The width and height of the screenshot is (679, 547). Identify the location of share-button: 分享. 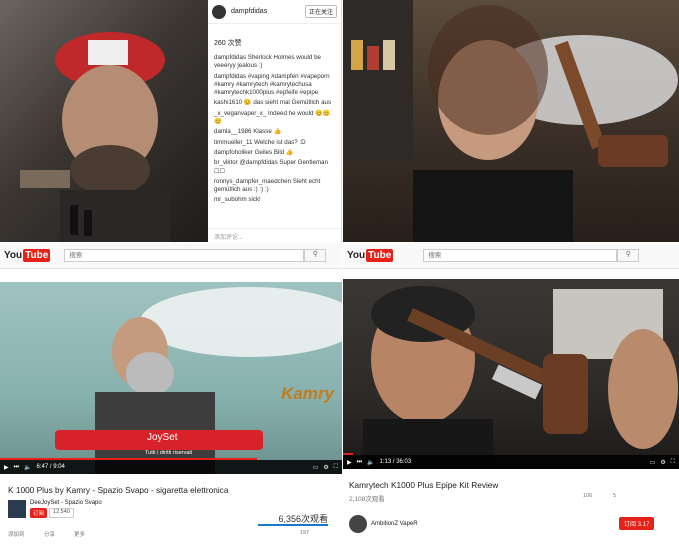
(49, 534).